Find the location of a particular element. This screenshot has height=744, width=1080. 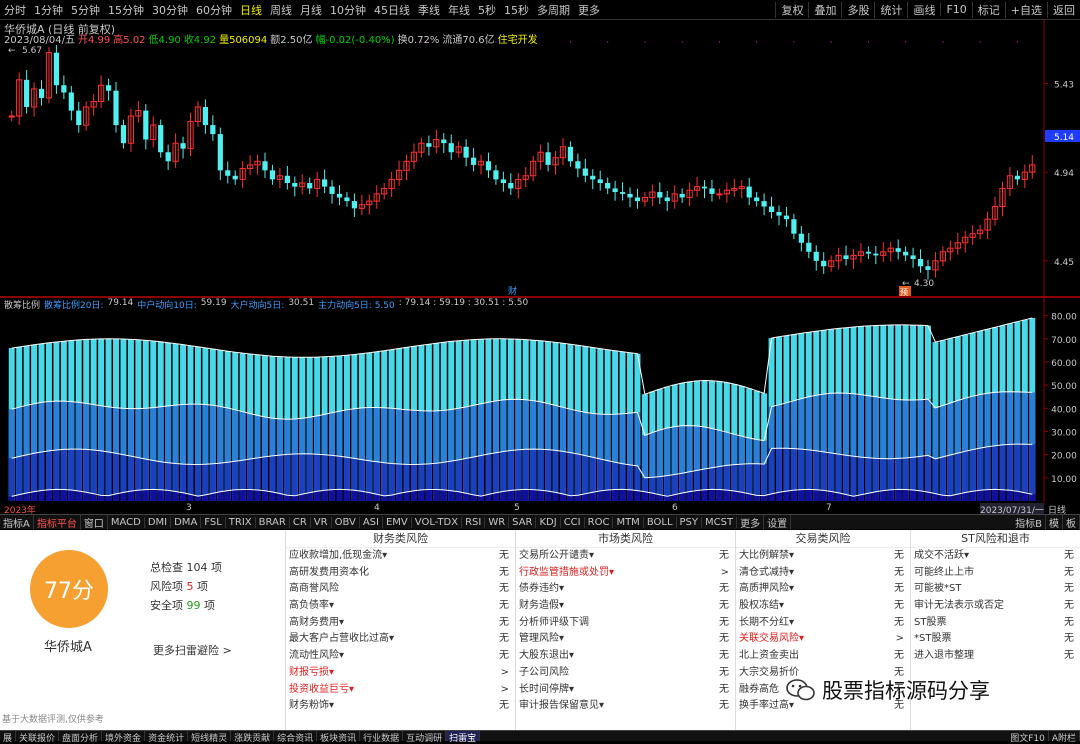

risk-item: 债券违约▾ 无 is located at coordinates (625, 589).